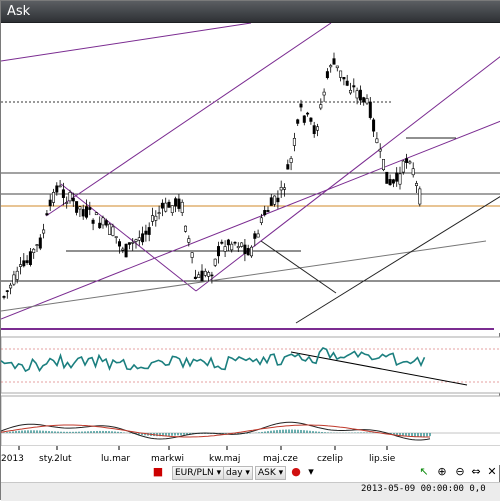 The height and width of the screenshot is (501, 500). Describe the element at coordinates (158, 472) in the screenshot. I see `camera-icon: ■` at that location.